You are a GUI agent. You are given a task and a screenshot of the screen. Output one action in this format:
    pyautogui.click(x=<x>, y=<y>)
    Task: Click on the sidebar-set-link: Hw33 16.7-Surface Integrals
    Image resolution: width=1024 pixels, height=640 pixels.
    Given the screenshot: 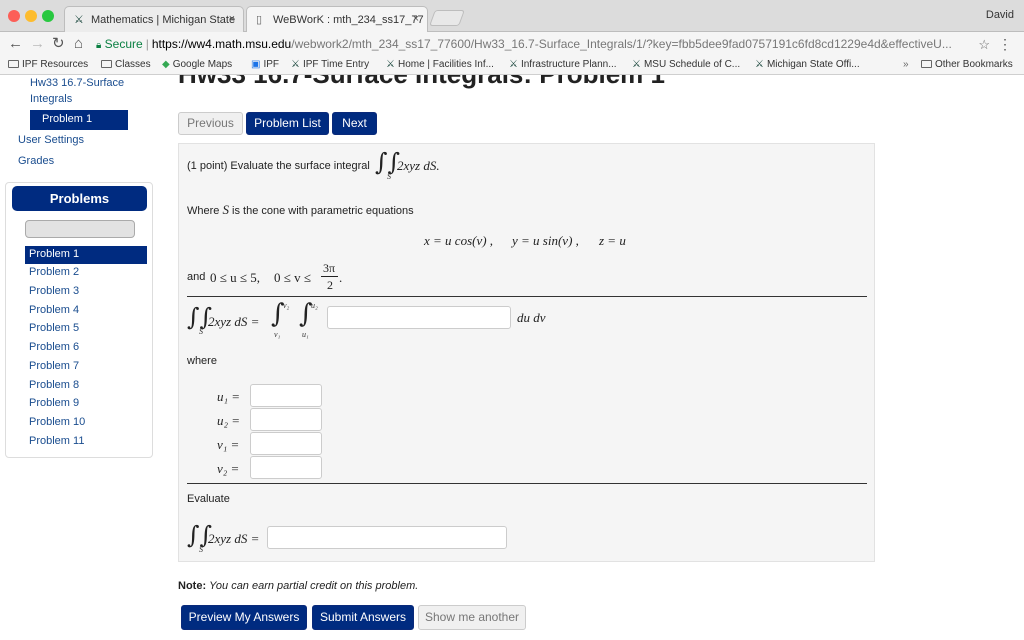 What is the action you would take?
    pyautogui.click(x=95, y=91)
    